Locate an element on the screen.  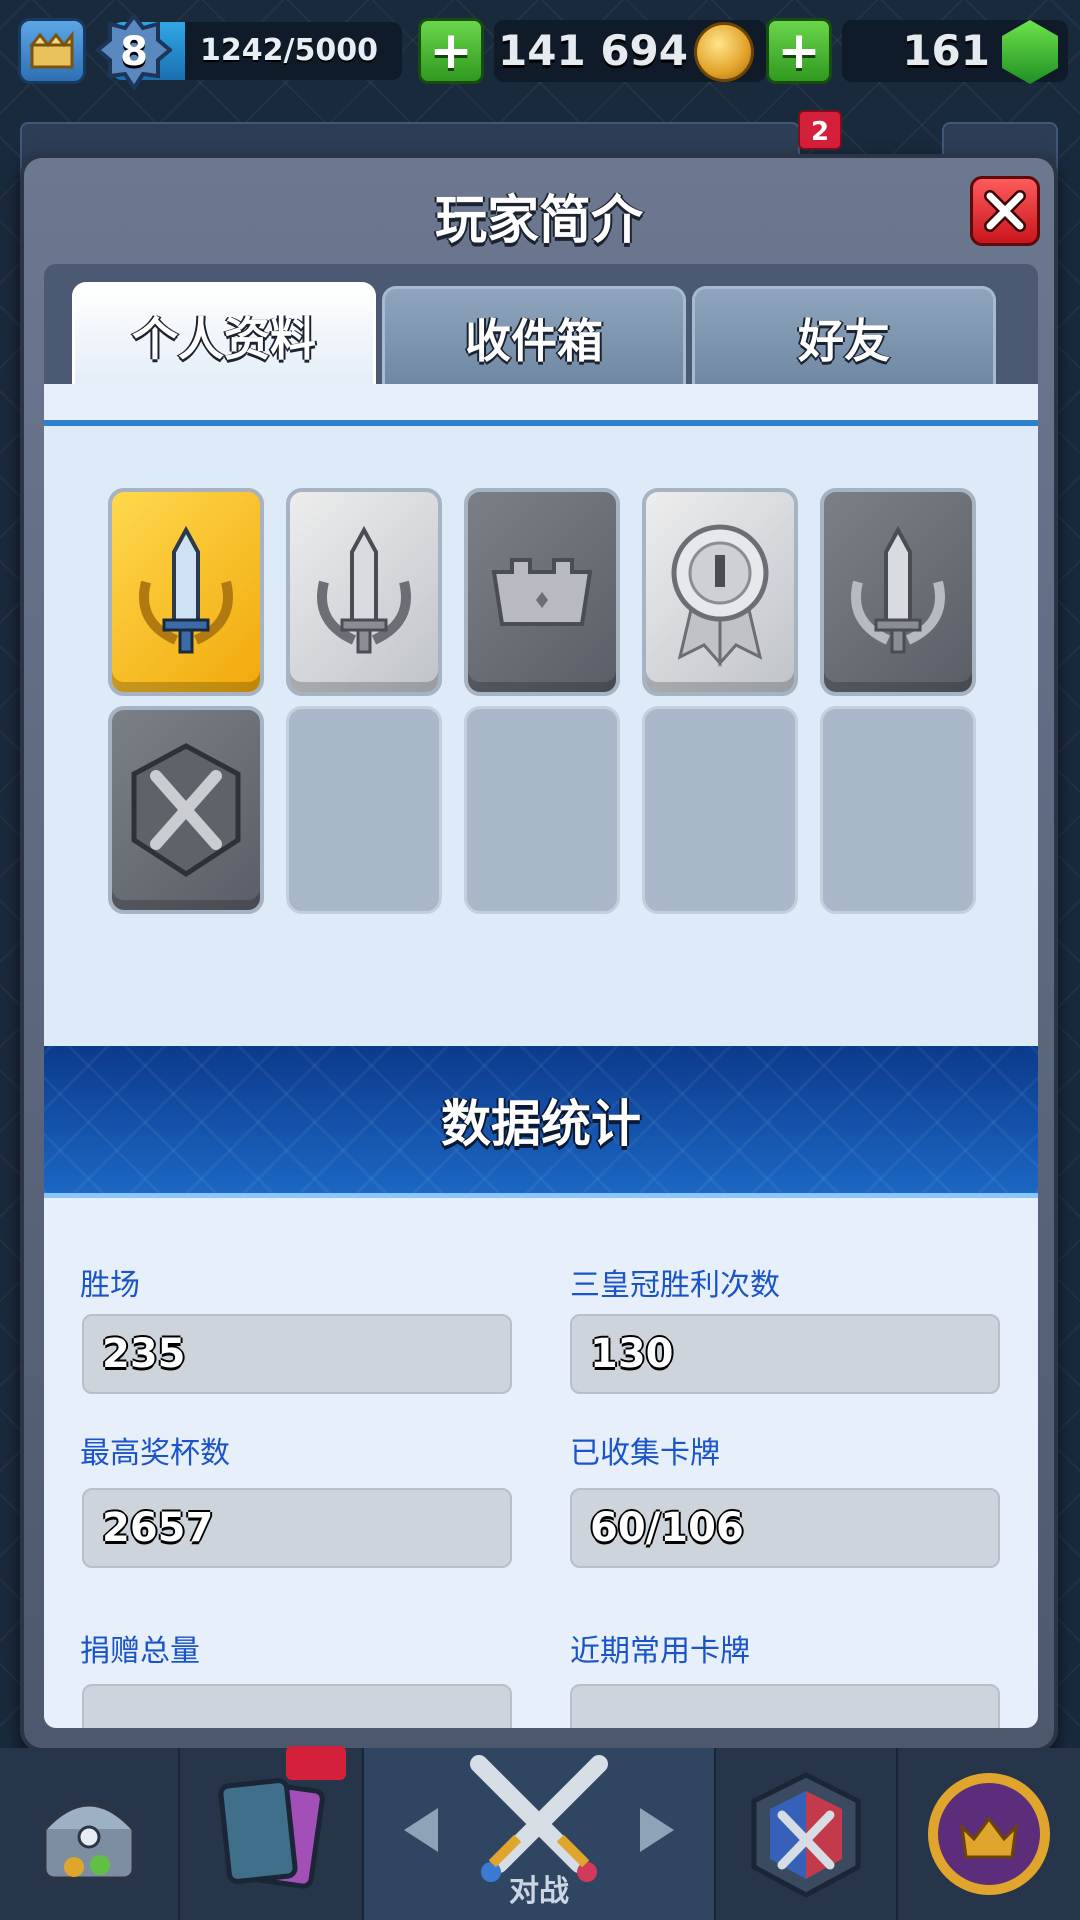
stat-label-total-donations: 捐赠总量 is located at coordinates (140, 1651).